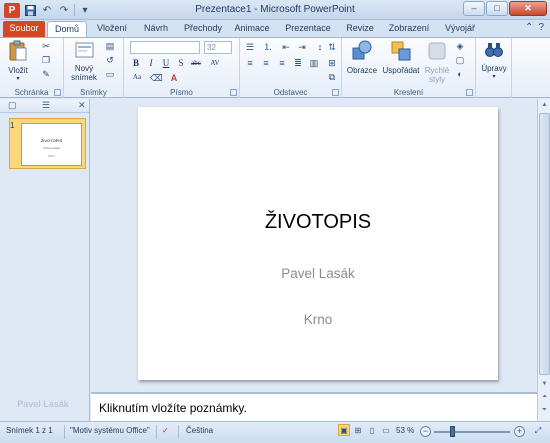  Describe the element at coordinates (318, 273) in the screenshot. I see `slide-subtitle-name: Pavel Lasák` at that location.